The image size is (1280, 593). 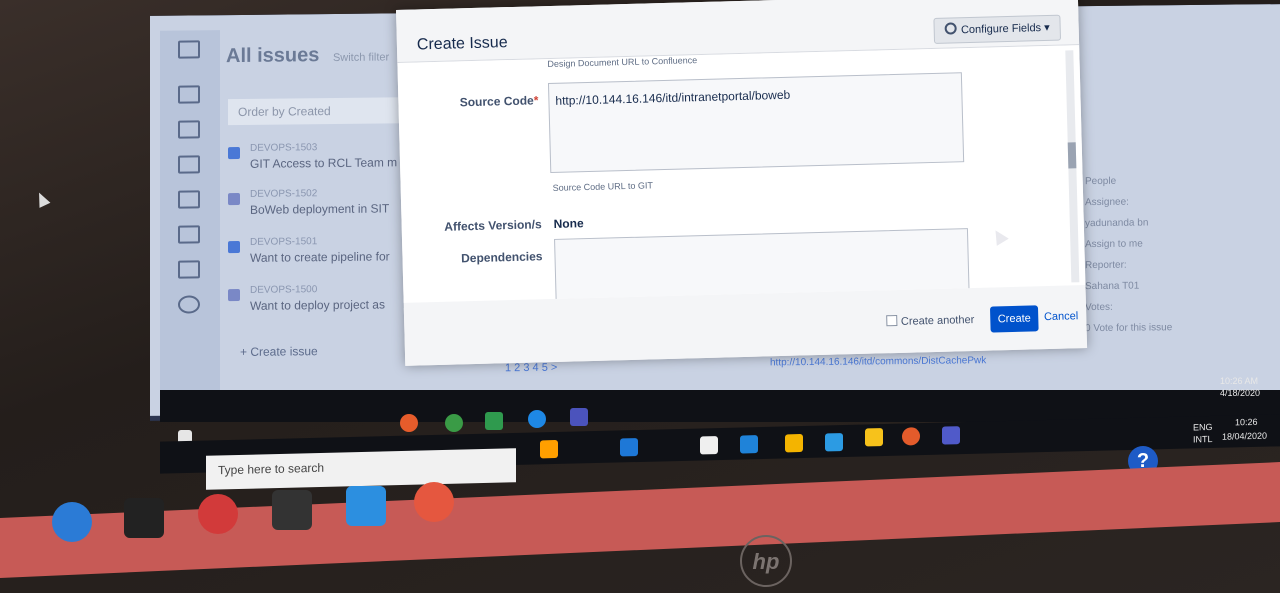 What do you see at coordinates (709, 445) in the screenshot?
I see `store-icon` at bounding box center [709, 445].